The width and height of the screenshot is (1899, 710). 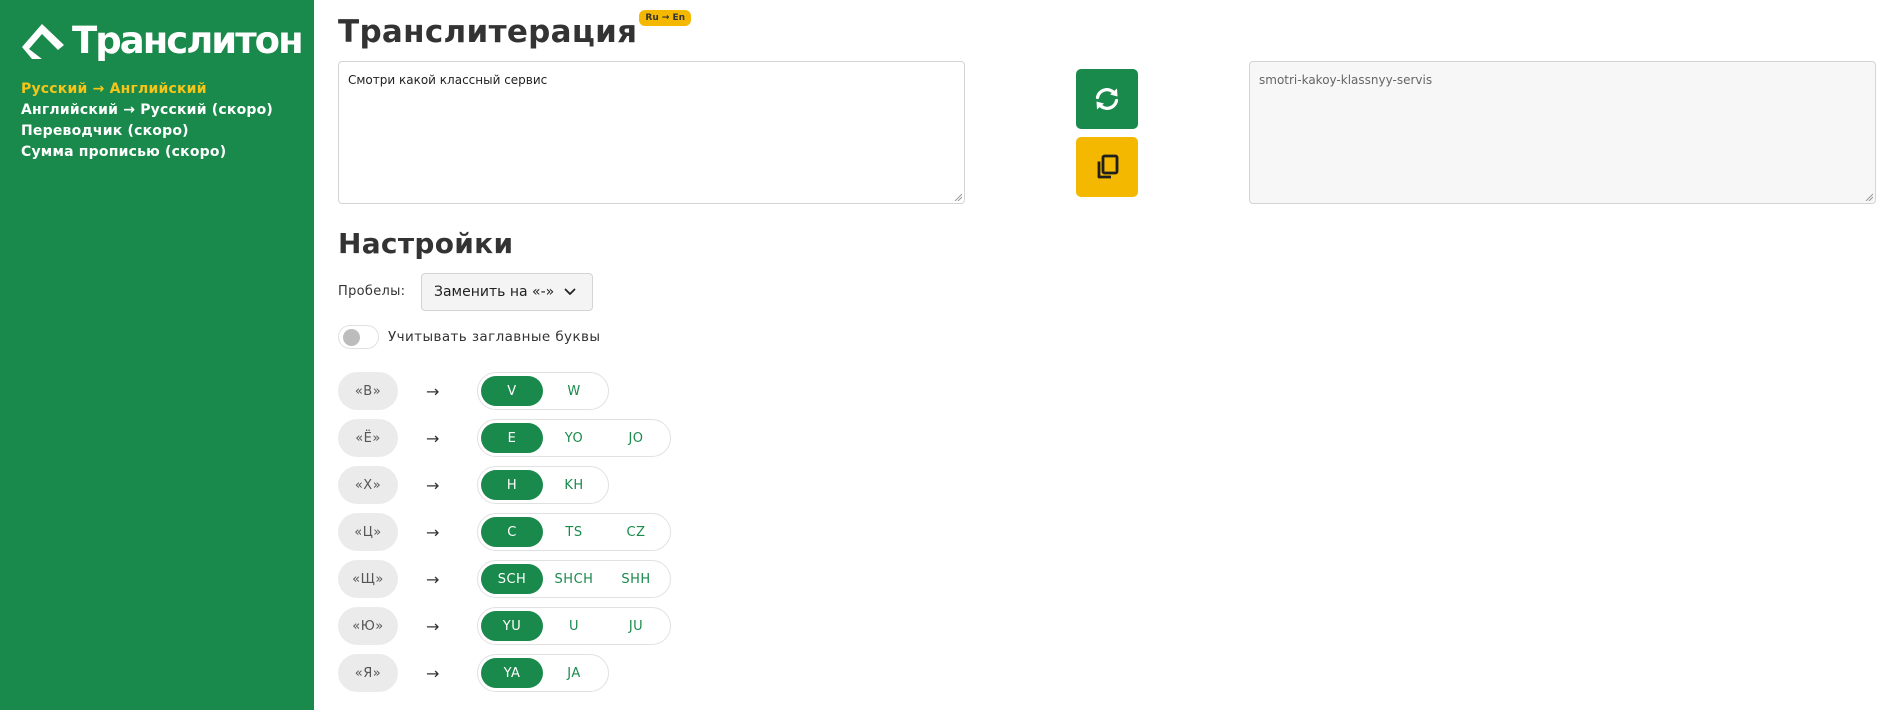 What do you see at coordinates (574, 485) in the screenshot?
I see `rule-option: KH` at bounding box center [574, 485].